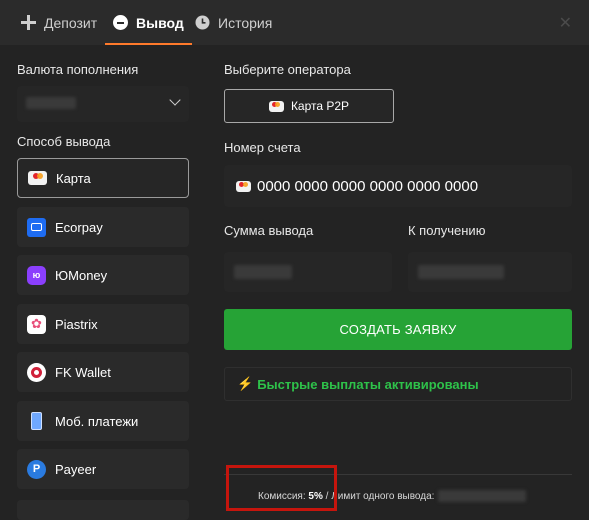 This screenshot has height=520, width=589. Describe the element at coordinates (175, 100) in the screenshot. I see `chevron-down-icon` at that location.